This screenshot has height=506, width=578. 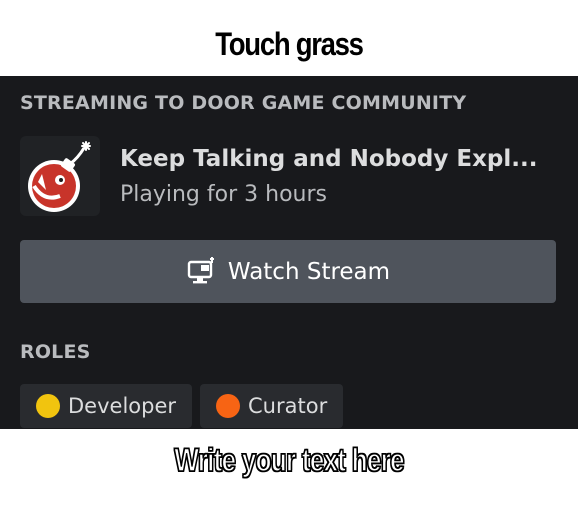 I want to click on role-name: Curator, so click(x=288, y=406).